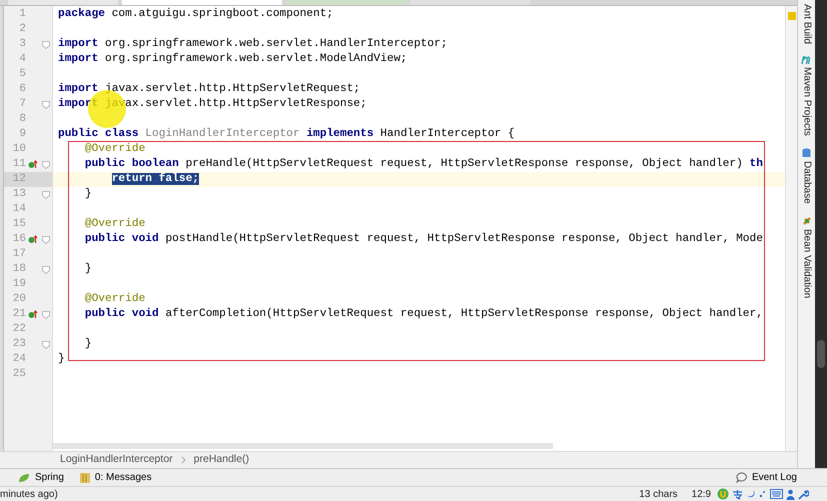 This screenshot has width=827, height=501. What do you see at coordinates (22, 44) in the screenshot?
I see `line-number: 3` at bounding box center [22, 44].